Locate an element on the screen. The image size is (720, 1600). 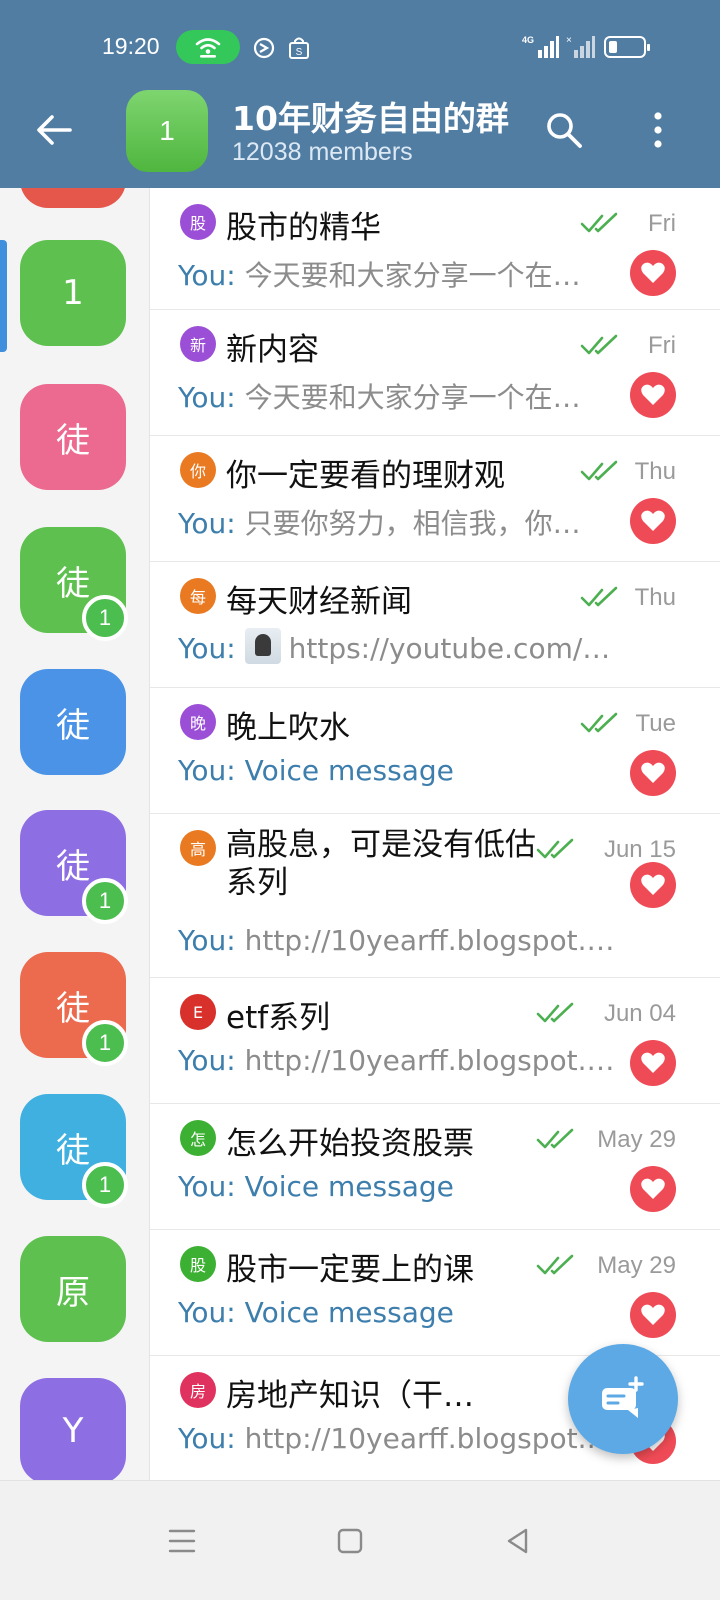
recent-apps-button is located at coordinates (182, 1541).